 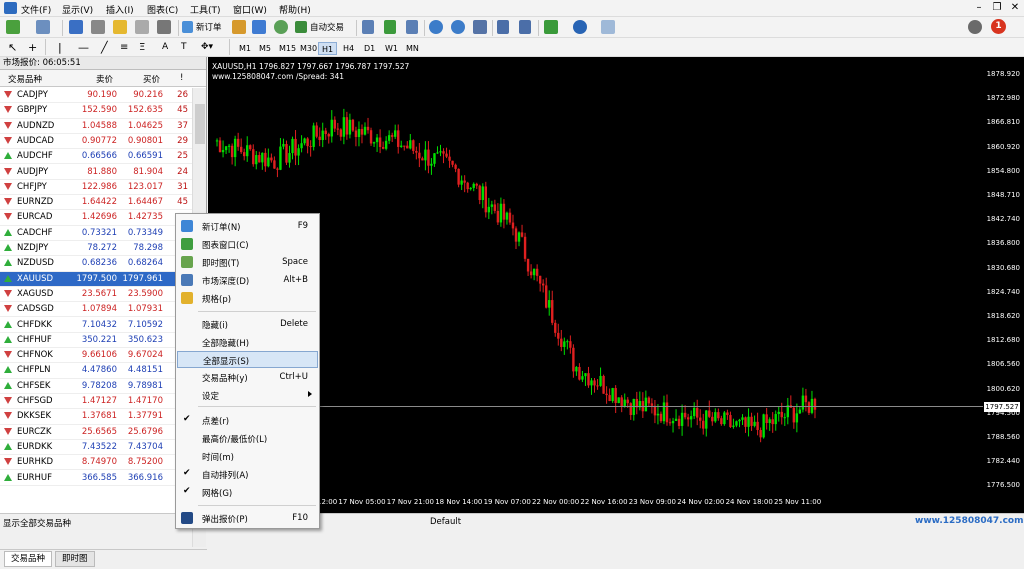 What do you see at coordinates (162, 9) in the screenshot?
I see `menu-charts: 图表(C)` at bounding box center [162, 9].